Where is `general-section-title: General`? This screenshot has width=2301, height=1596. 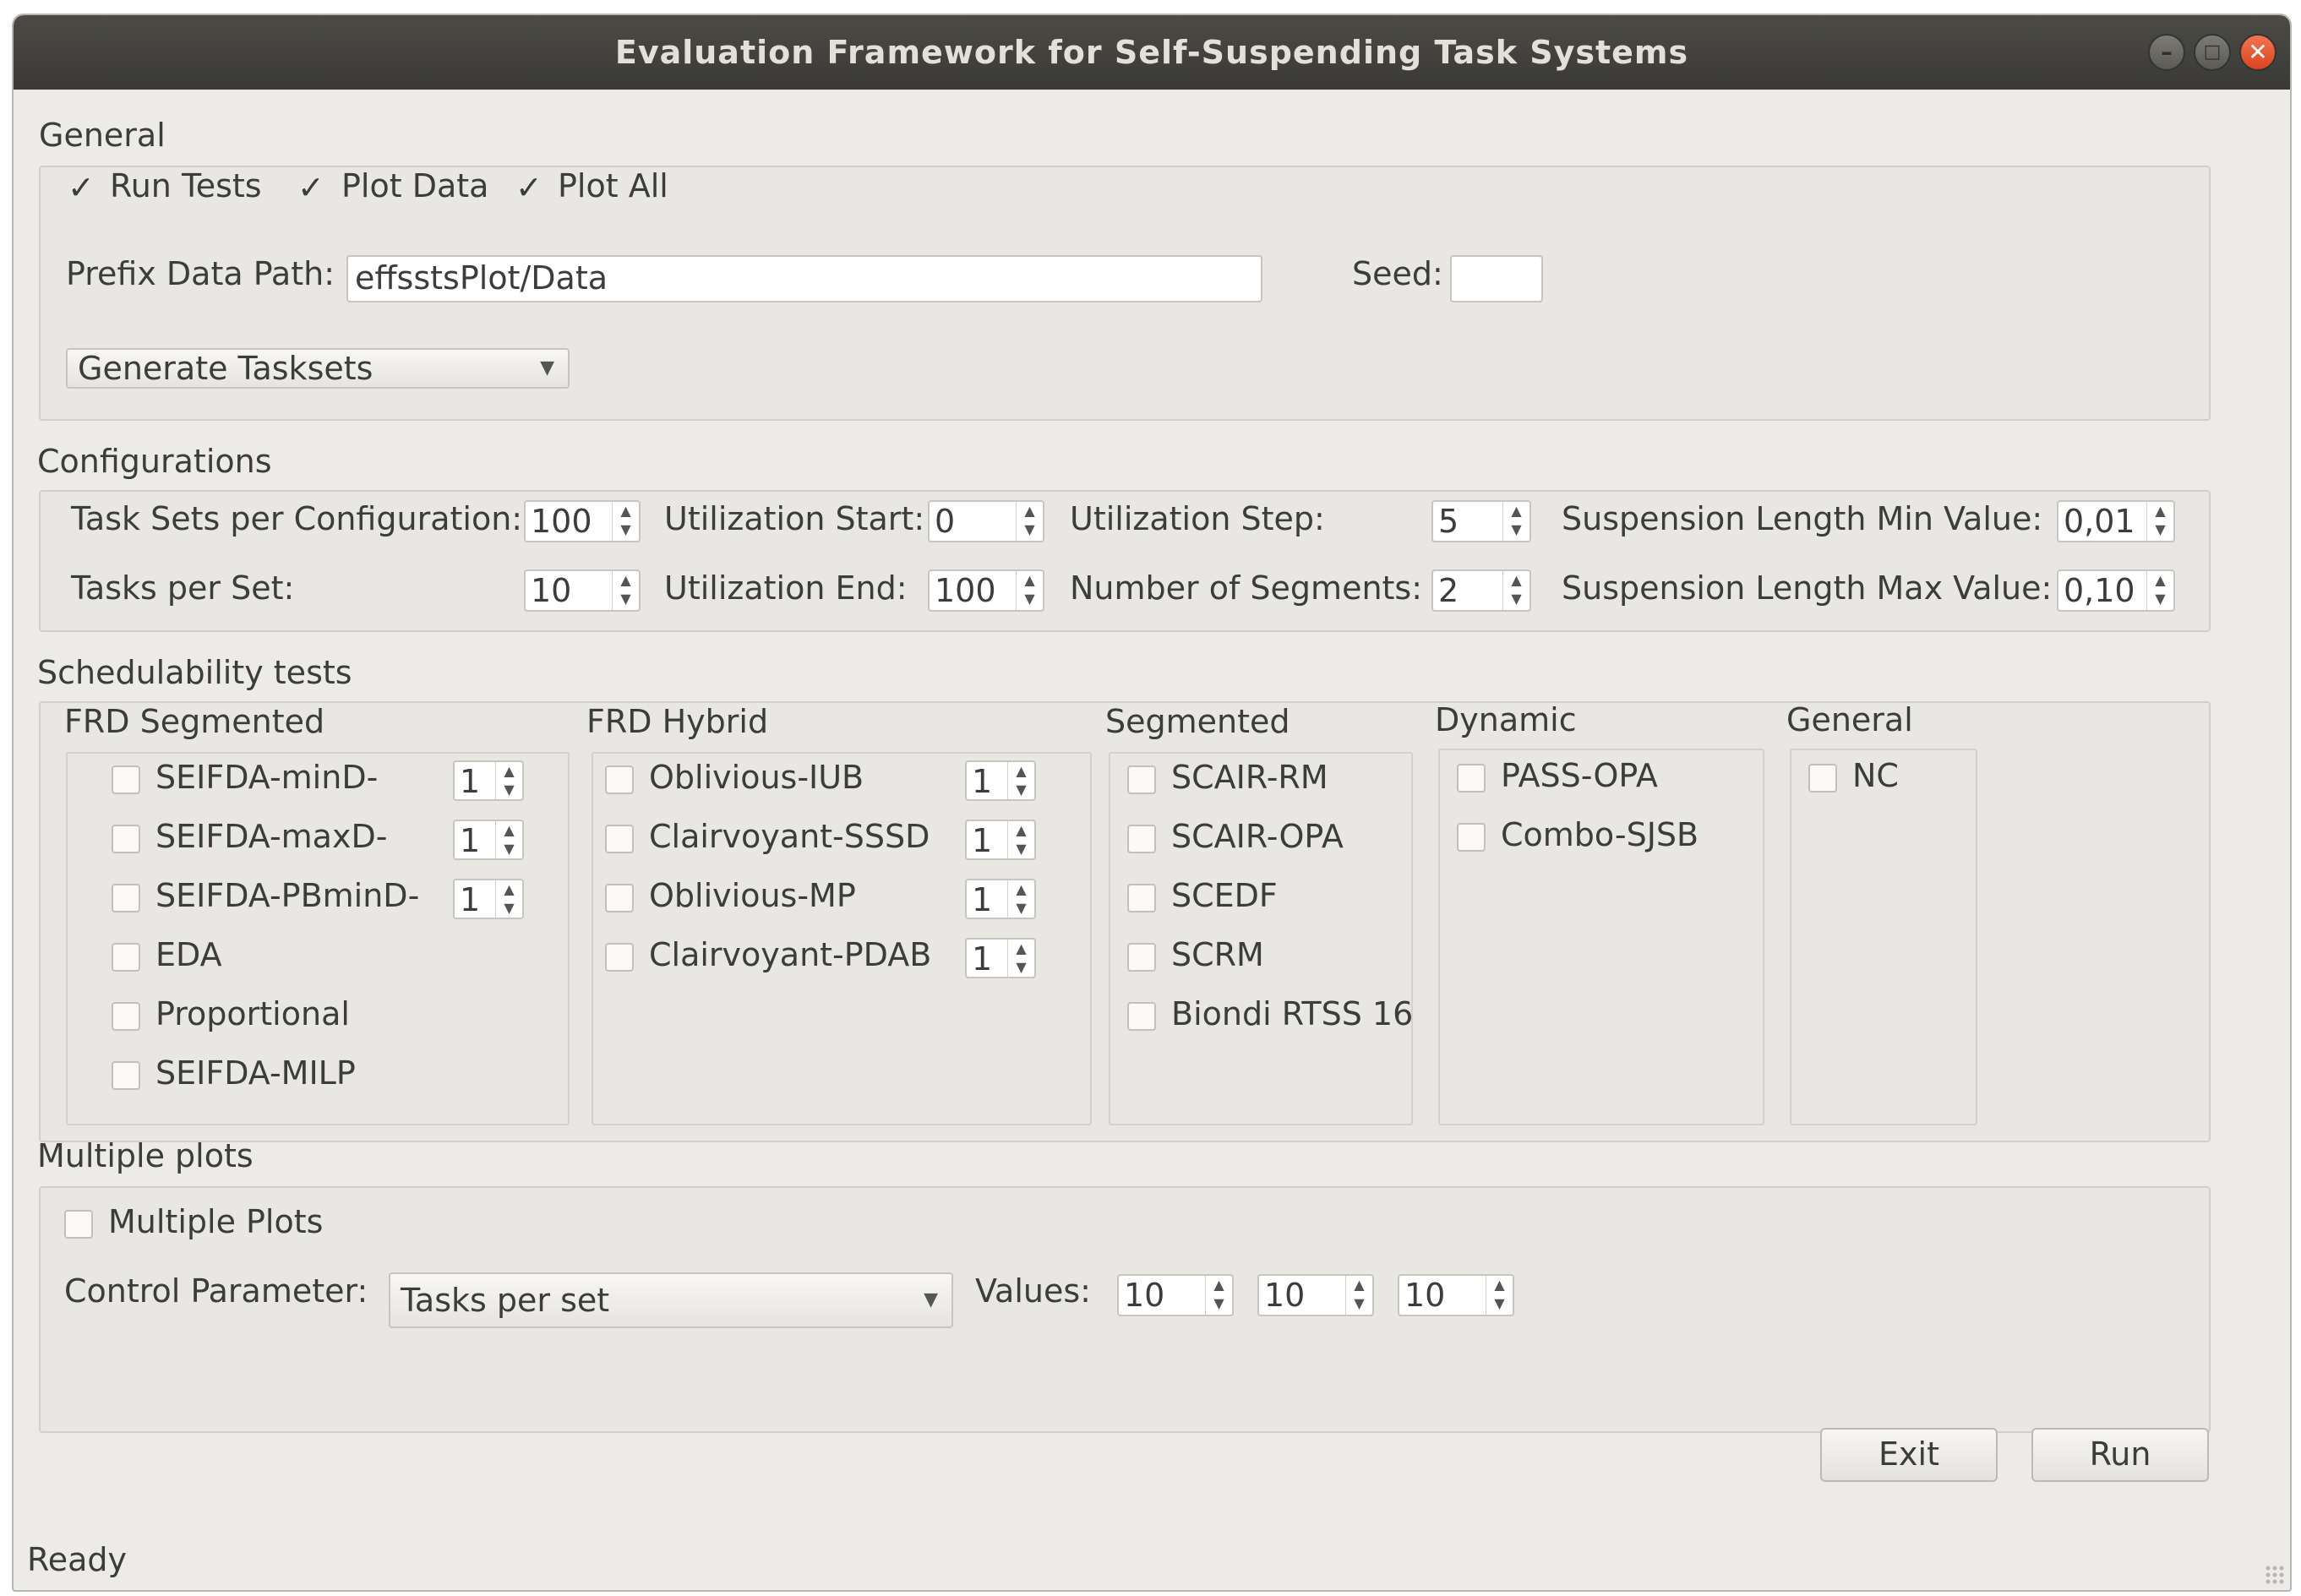
general-section-title: General is located at coordinates (103, 135).